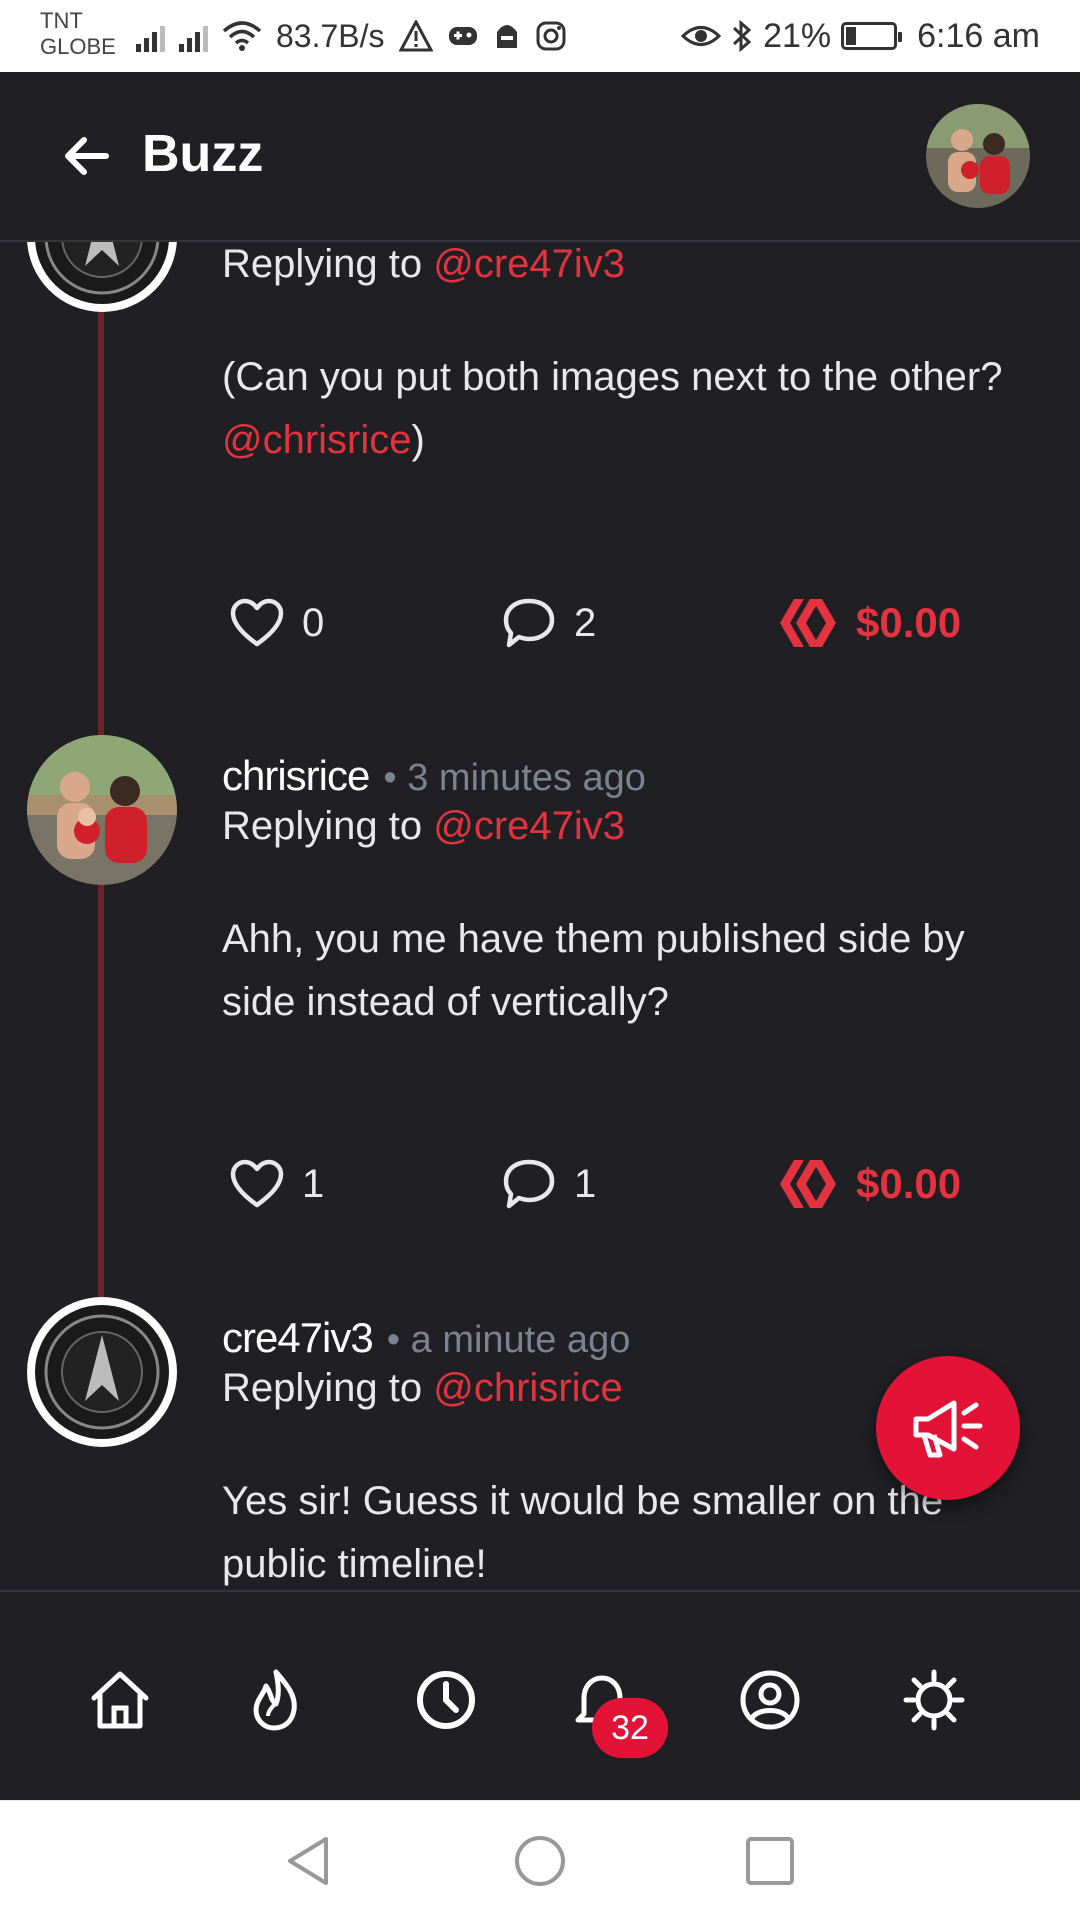 This screenshot has width=1080, height=1920. Describe the element at coordinates (203, 154) in the screenshot. I see `page-title: Buzz` at that location.